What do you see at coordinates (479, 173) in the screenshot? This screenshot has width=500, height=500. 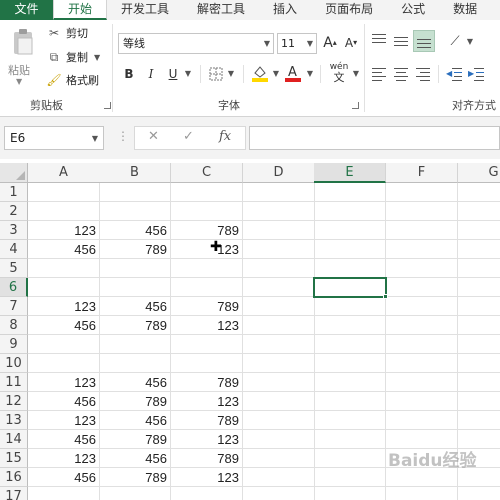 I see `column-header-g: G` at bounding box center [479, 173].